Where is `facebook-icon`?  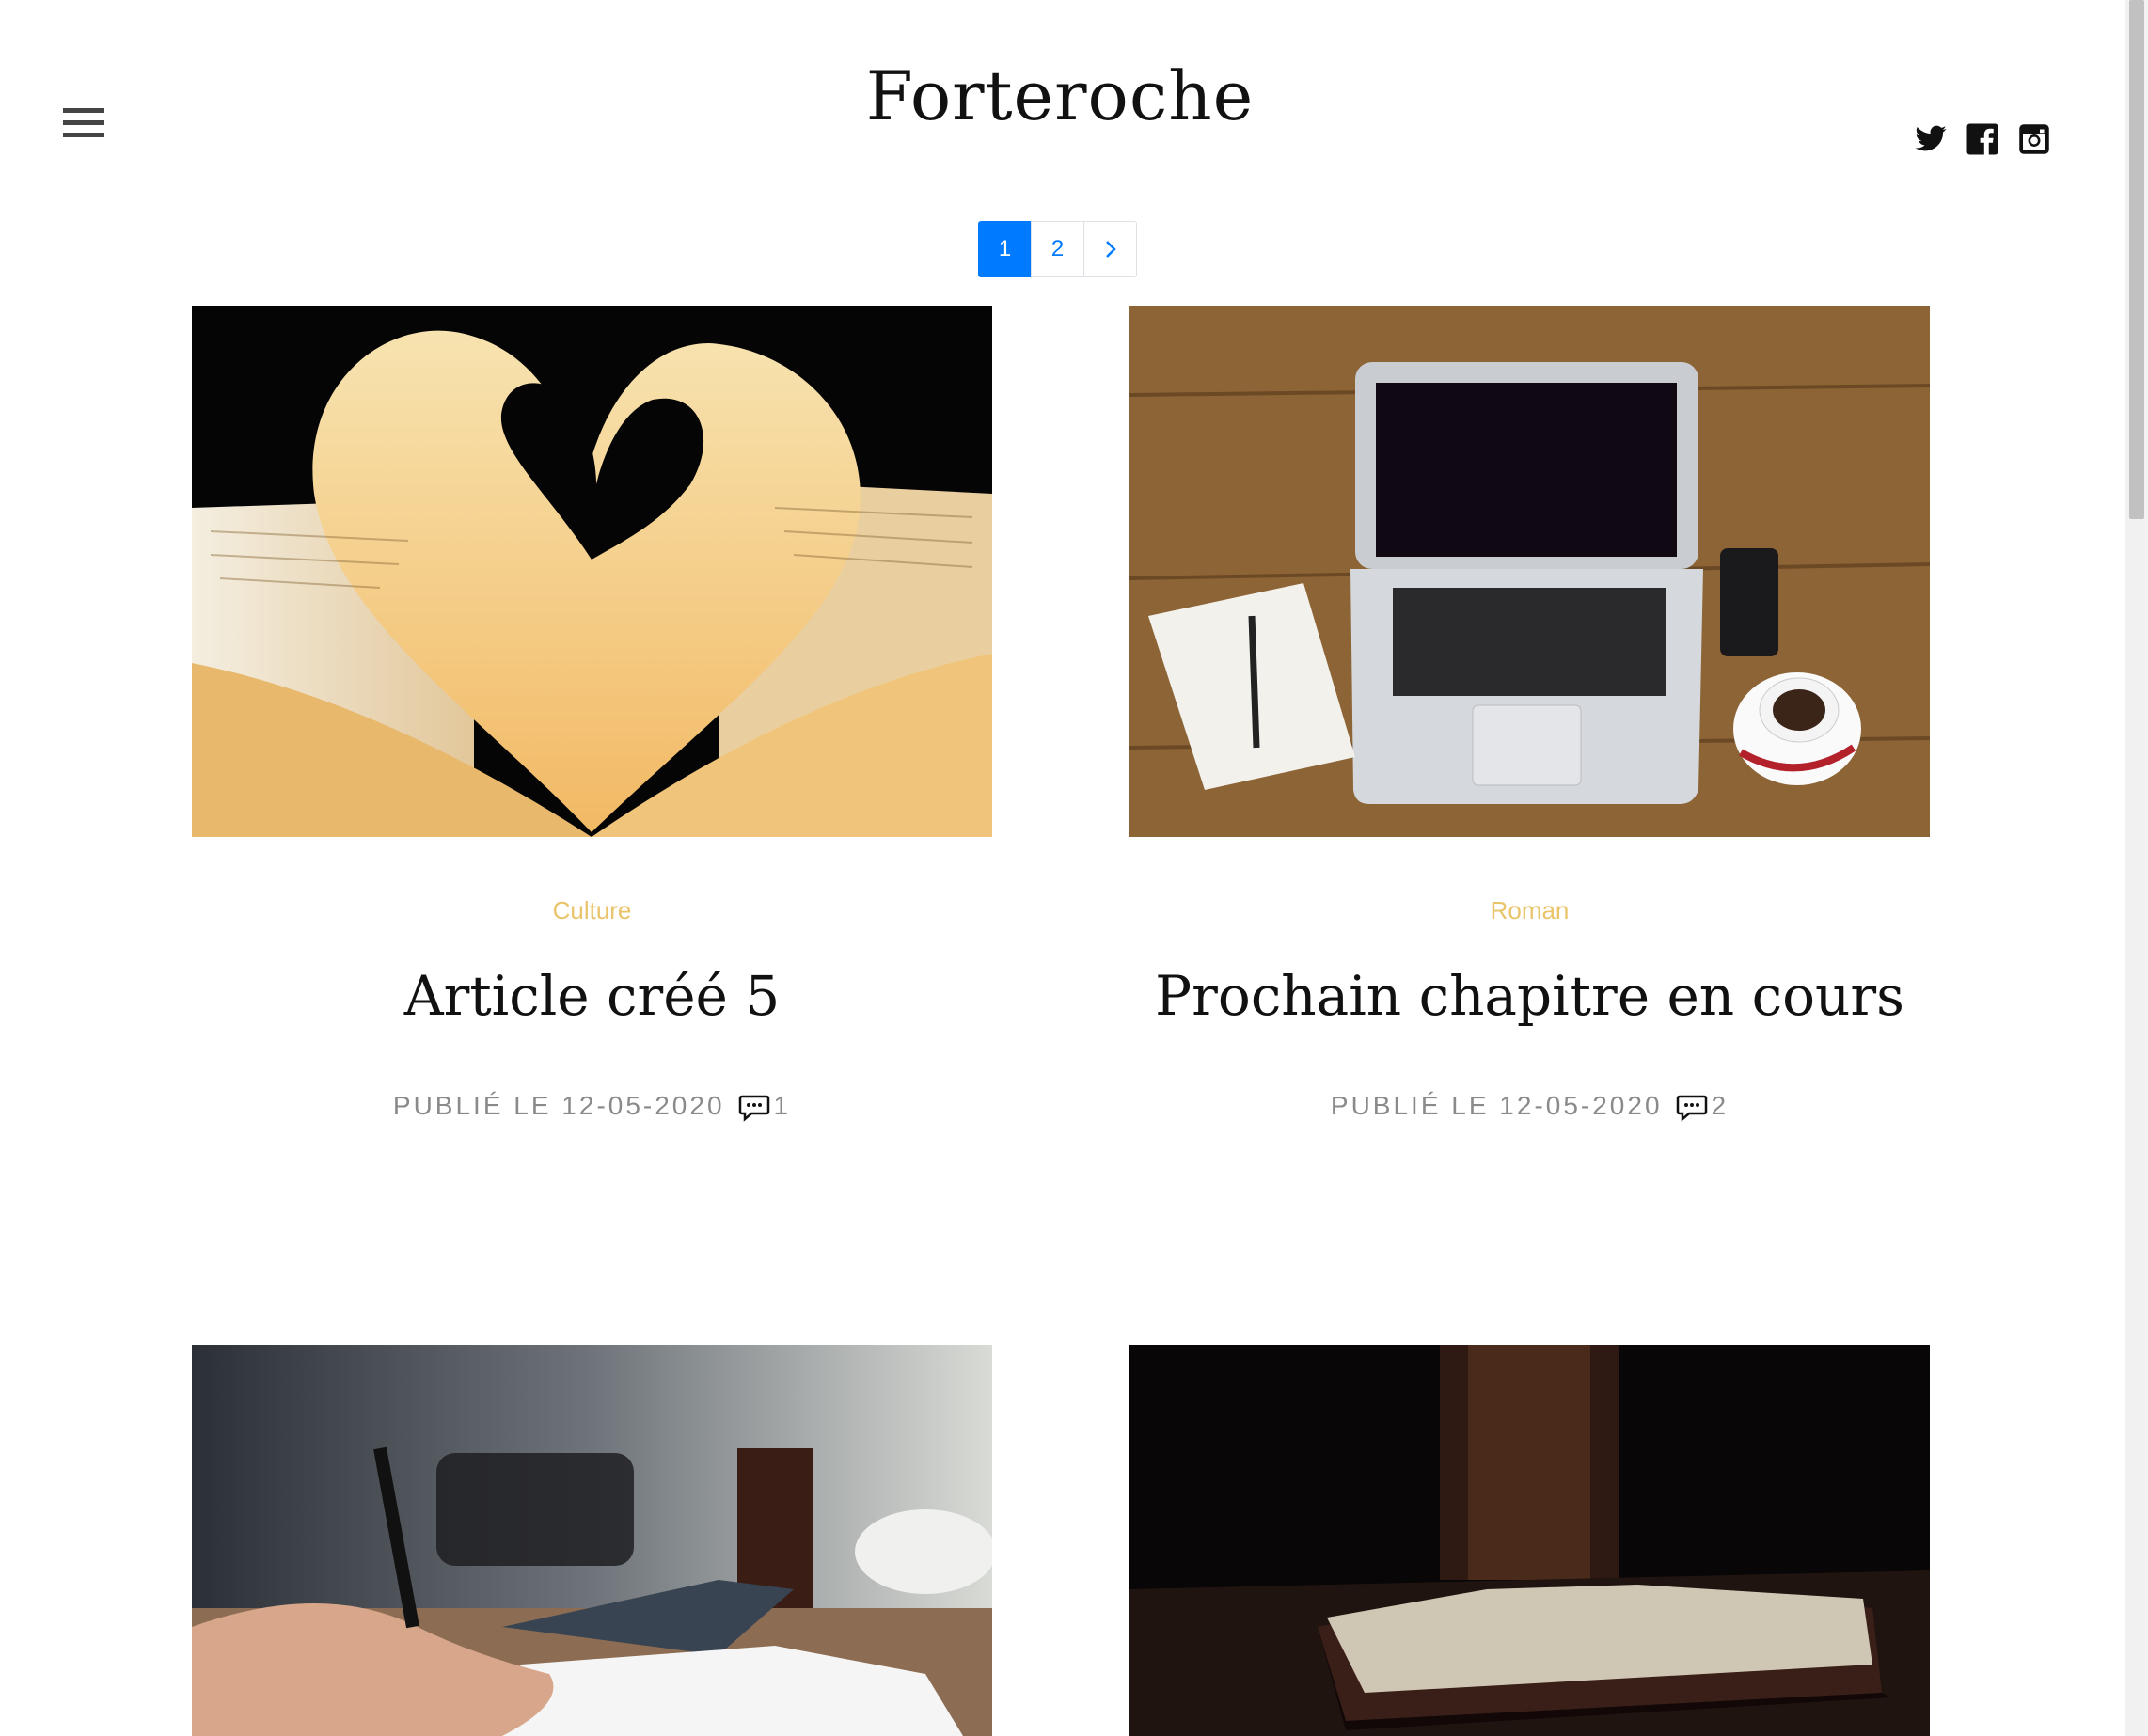
facebook-icon is located at coordinates (1983, 139).